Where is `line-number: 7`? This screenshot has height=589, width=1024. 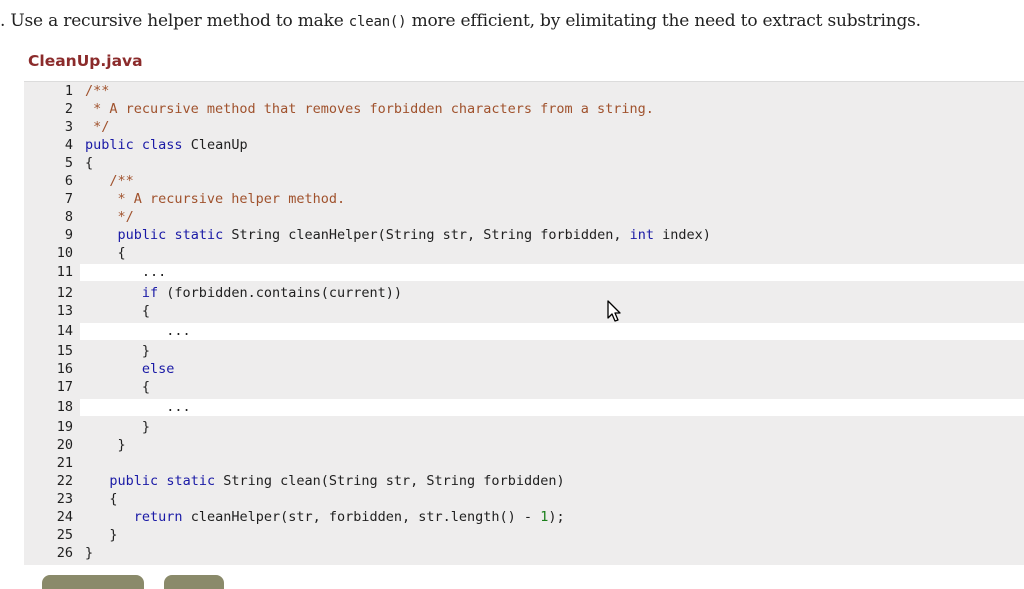
line-number: 7 is located at coordinates (68, 199).